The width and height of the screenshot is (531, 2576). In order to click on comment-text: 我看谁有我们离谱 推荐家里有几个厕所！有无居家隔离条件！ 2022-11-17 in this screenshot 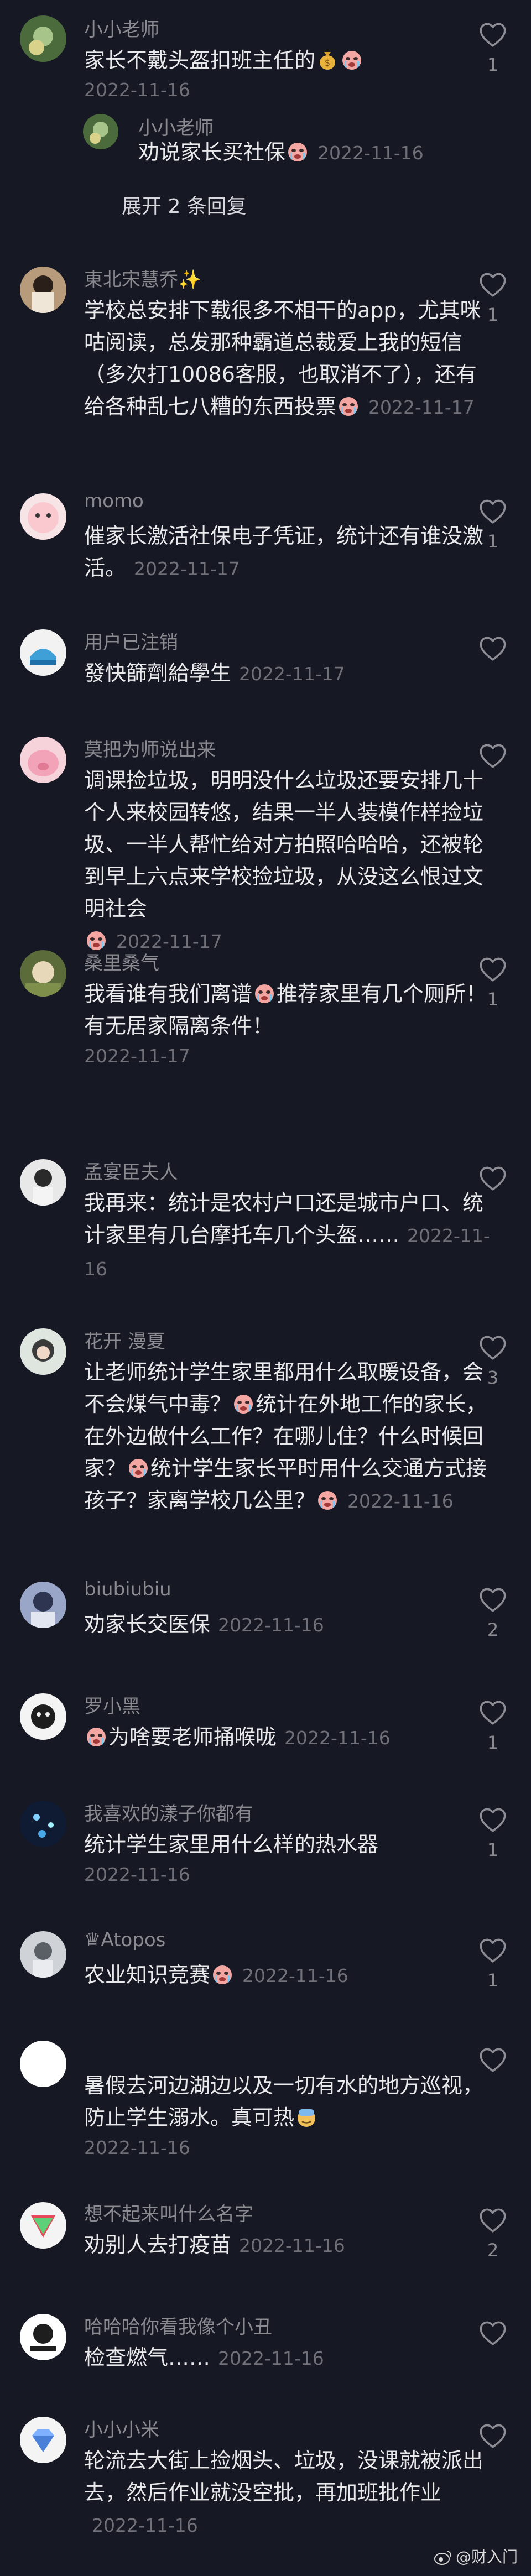, I will do `click(288, 1024)`.